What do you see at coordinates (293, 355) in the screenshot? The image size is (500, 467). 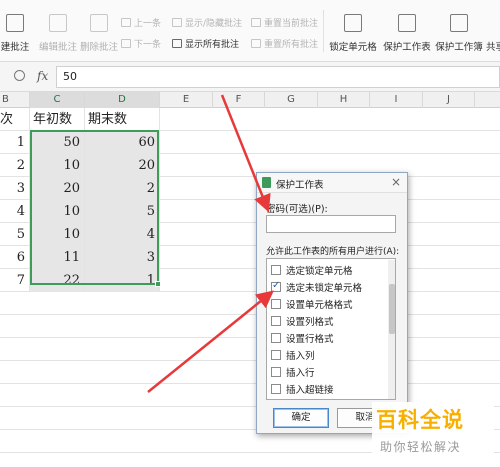 I see `list-item: 插入列` at bounding box center [293, 355].